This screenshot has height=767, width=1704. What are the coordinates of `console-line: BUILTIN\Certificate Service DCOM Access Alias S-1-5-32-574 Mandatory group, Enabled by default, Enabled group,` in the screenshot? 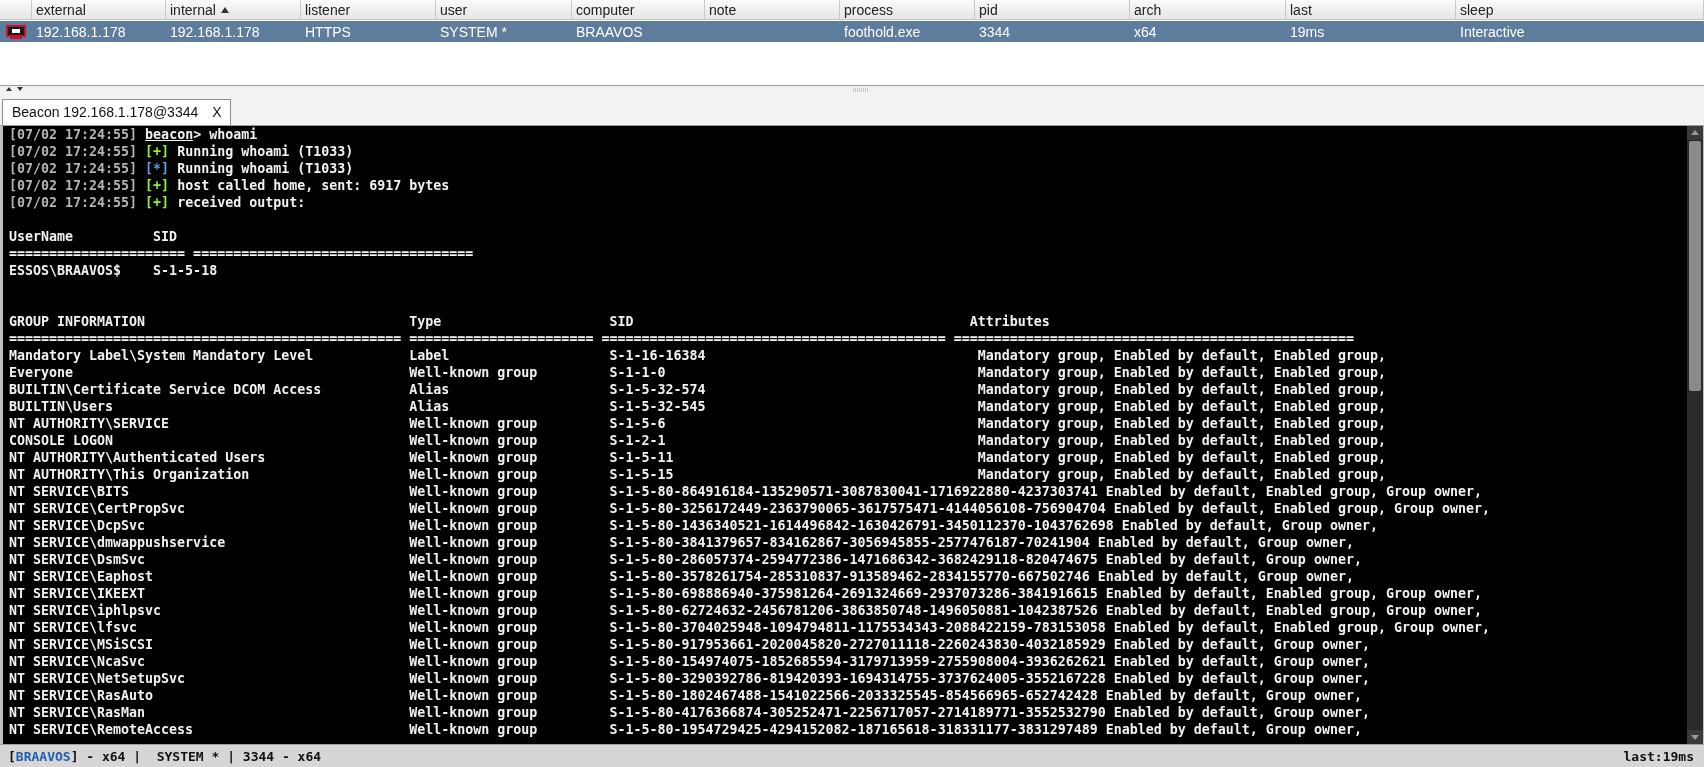 It's located at (698, 389).